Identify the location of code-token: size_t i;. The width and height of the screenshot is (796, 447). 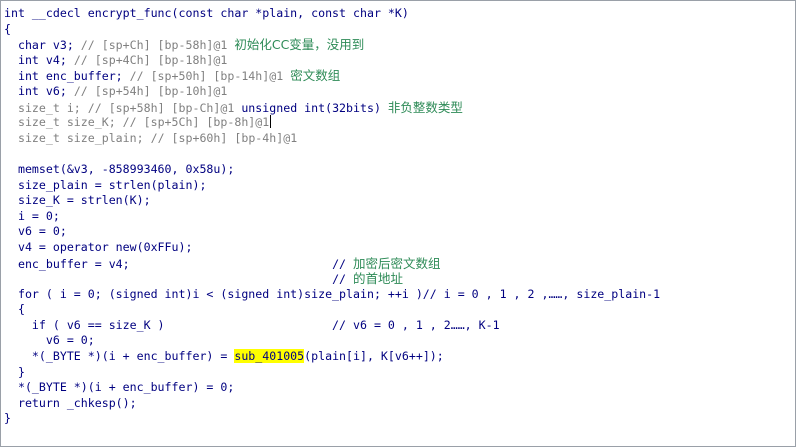
(46, 107).